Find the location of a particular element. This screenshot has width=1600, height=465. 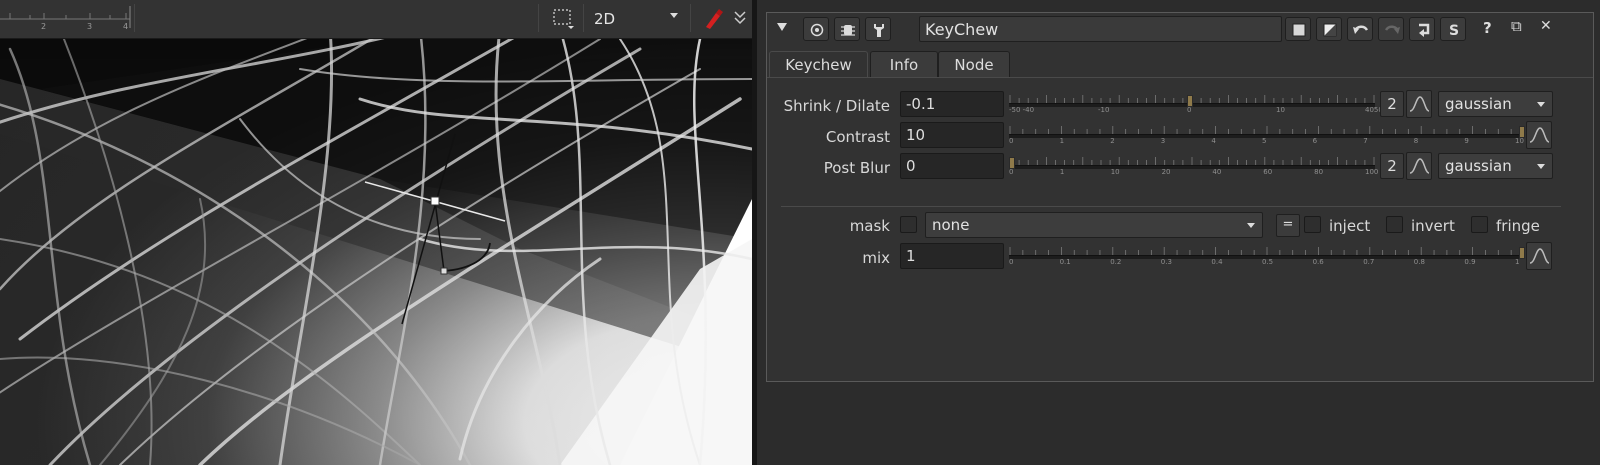

invert-label: invert is located at coordinates (1433, 226).